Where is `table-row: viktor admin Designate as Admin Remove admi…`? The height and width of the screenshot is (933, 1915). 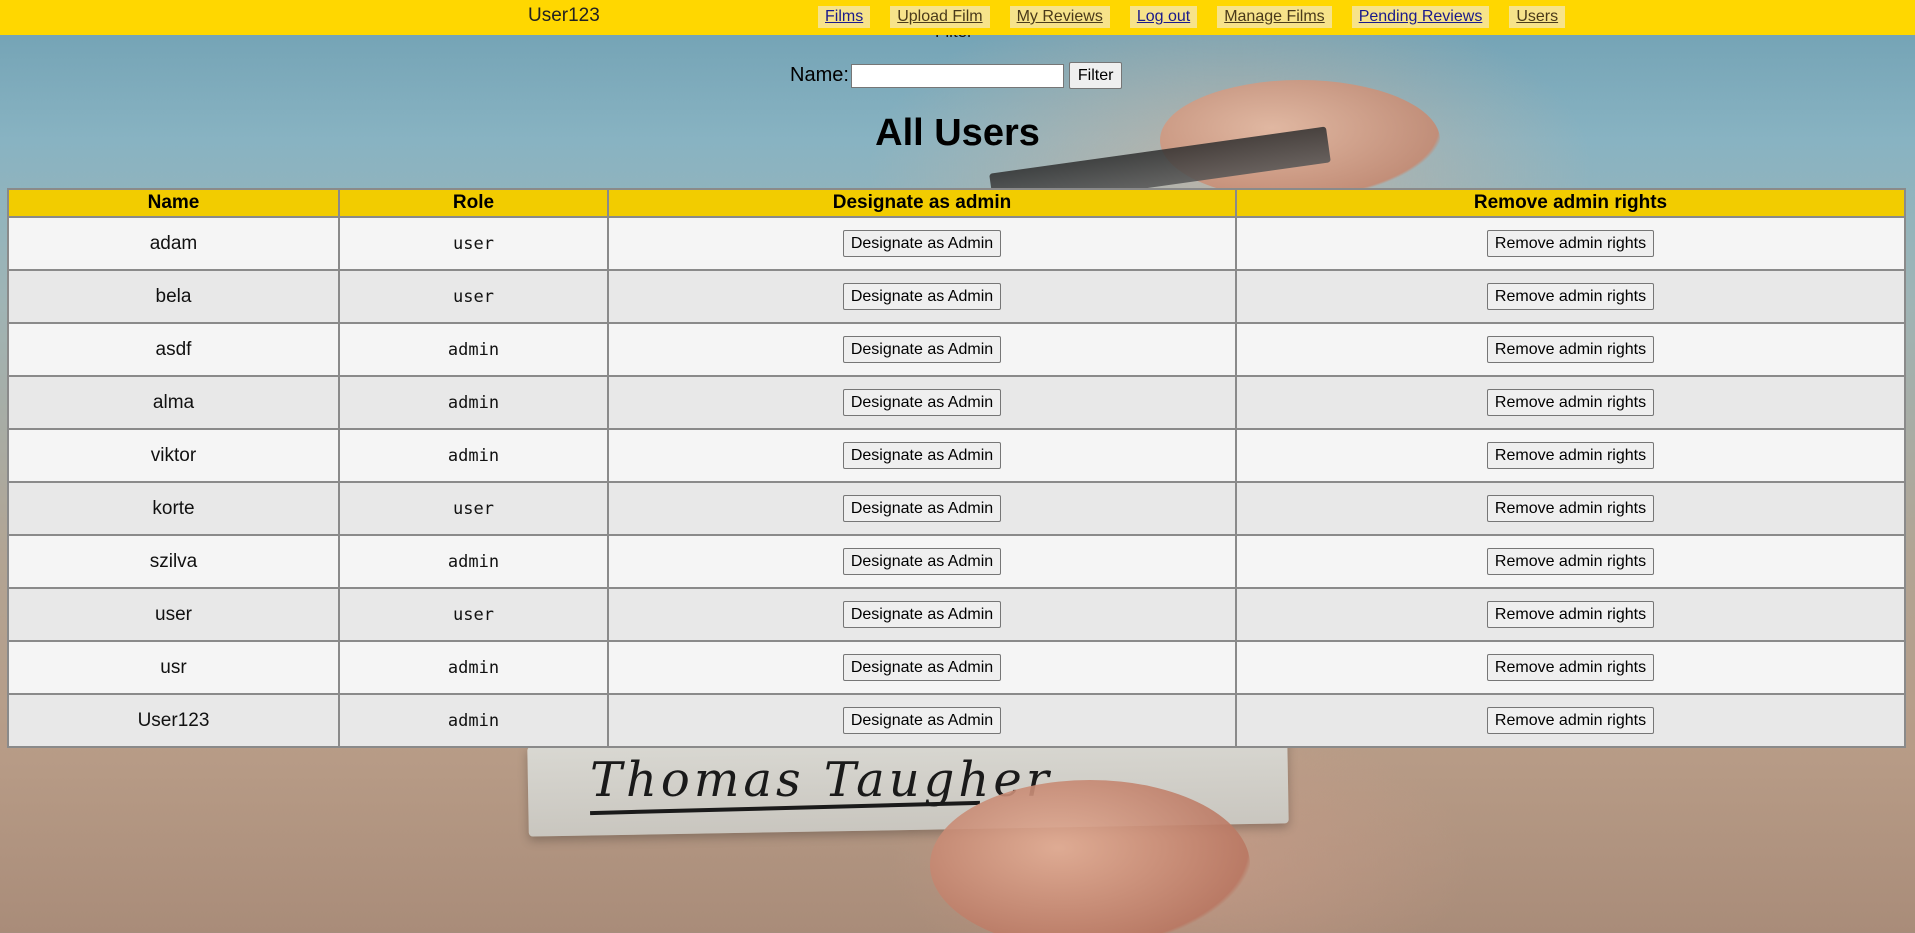
table-row: viktor admin Designate as Admin Remove admi… is located at coordinates (956, 455).